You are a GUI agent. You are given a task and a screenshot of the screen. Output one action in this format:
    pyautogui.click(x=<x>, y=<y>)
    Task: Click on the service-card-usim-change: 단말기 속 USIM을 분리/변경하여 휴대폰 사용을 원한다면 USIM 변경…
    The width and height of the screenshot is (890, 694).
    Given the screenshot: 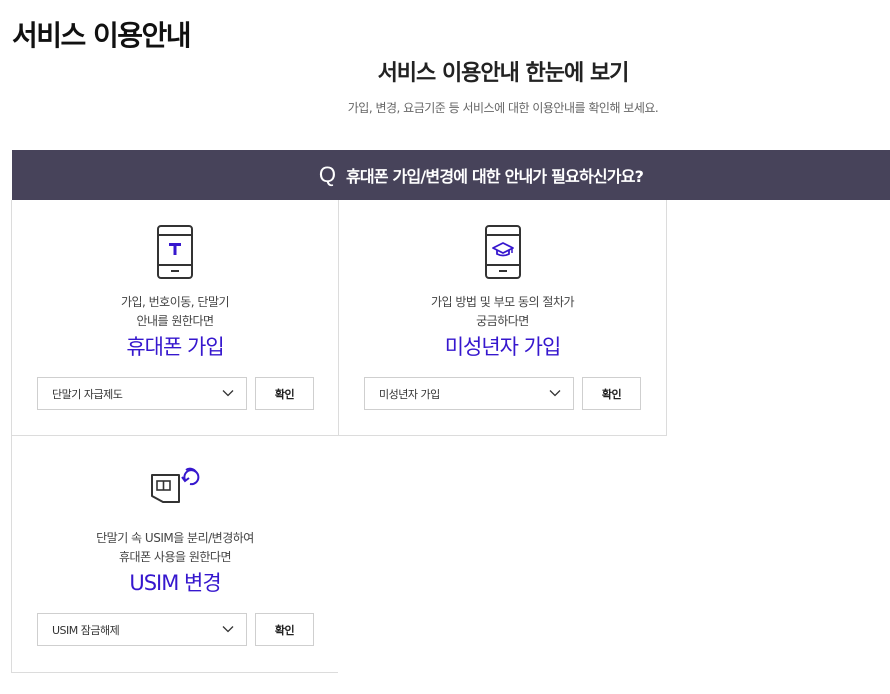 What is the action you would take?
    pyautogui.click(x=174, y=554)
    